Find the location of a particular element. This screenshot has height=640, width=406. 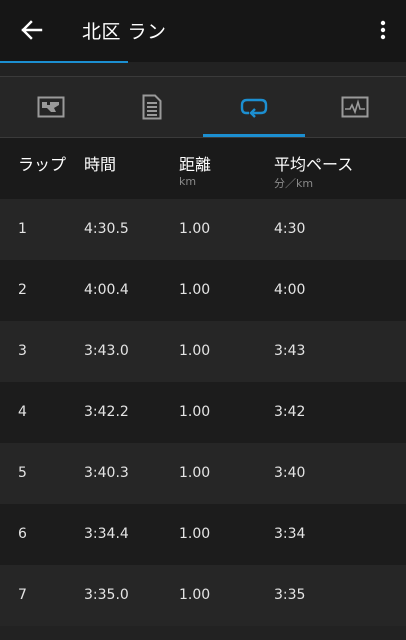

table-row: 6 3:34.4 1.00 3:34 is located at coordinates (203, 534).